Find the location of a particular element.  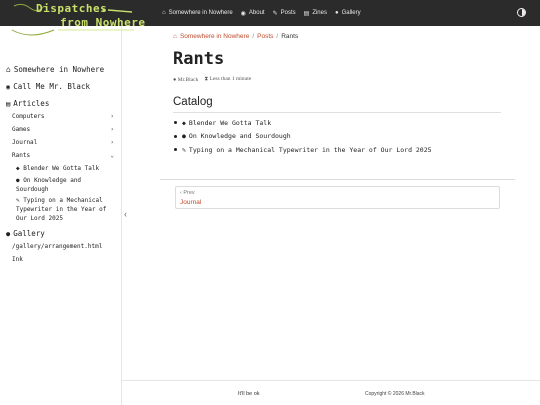

sidebar-item-computers: Computers › is located at coordinates (63, 116).